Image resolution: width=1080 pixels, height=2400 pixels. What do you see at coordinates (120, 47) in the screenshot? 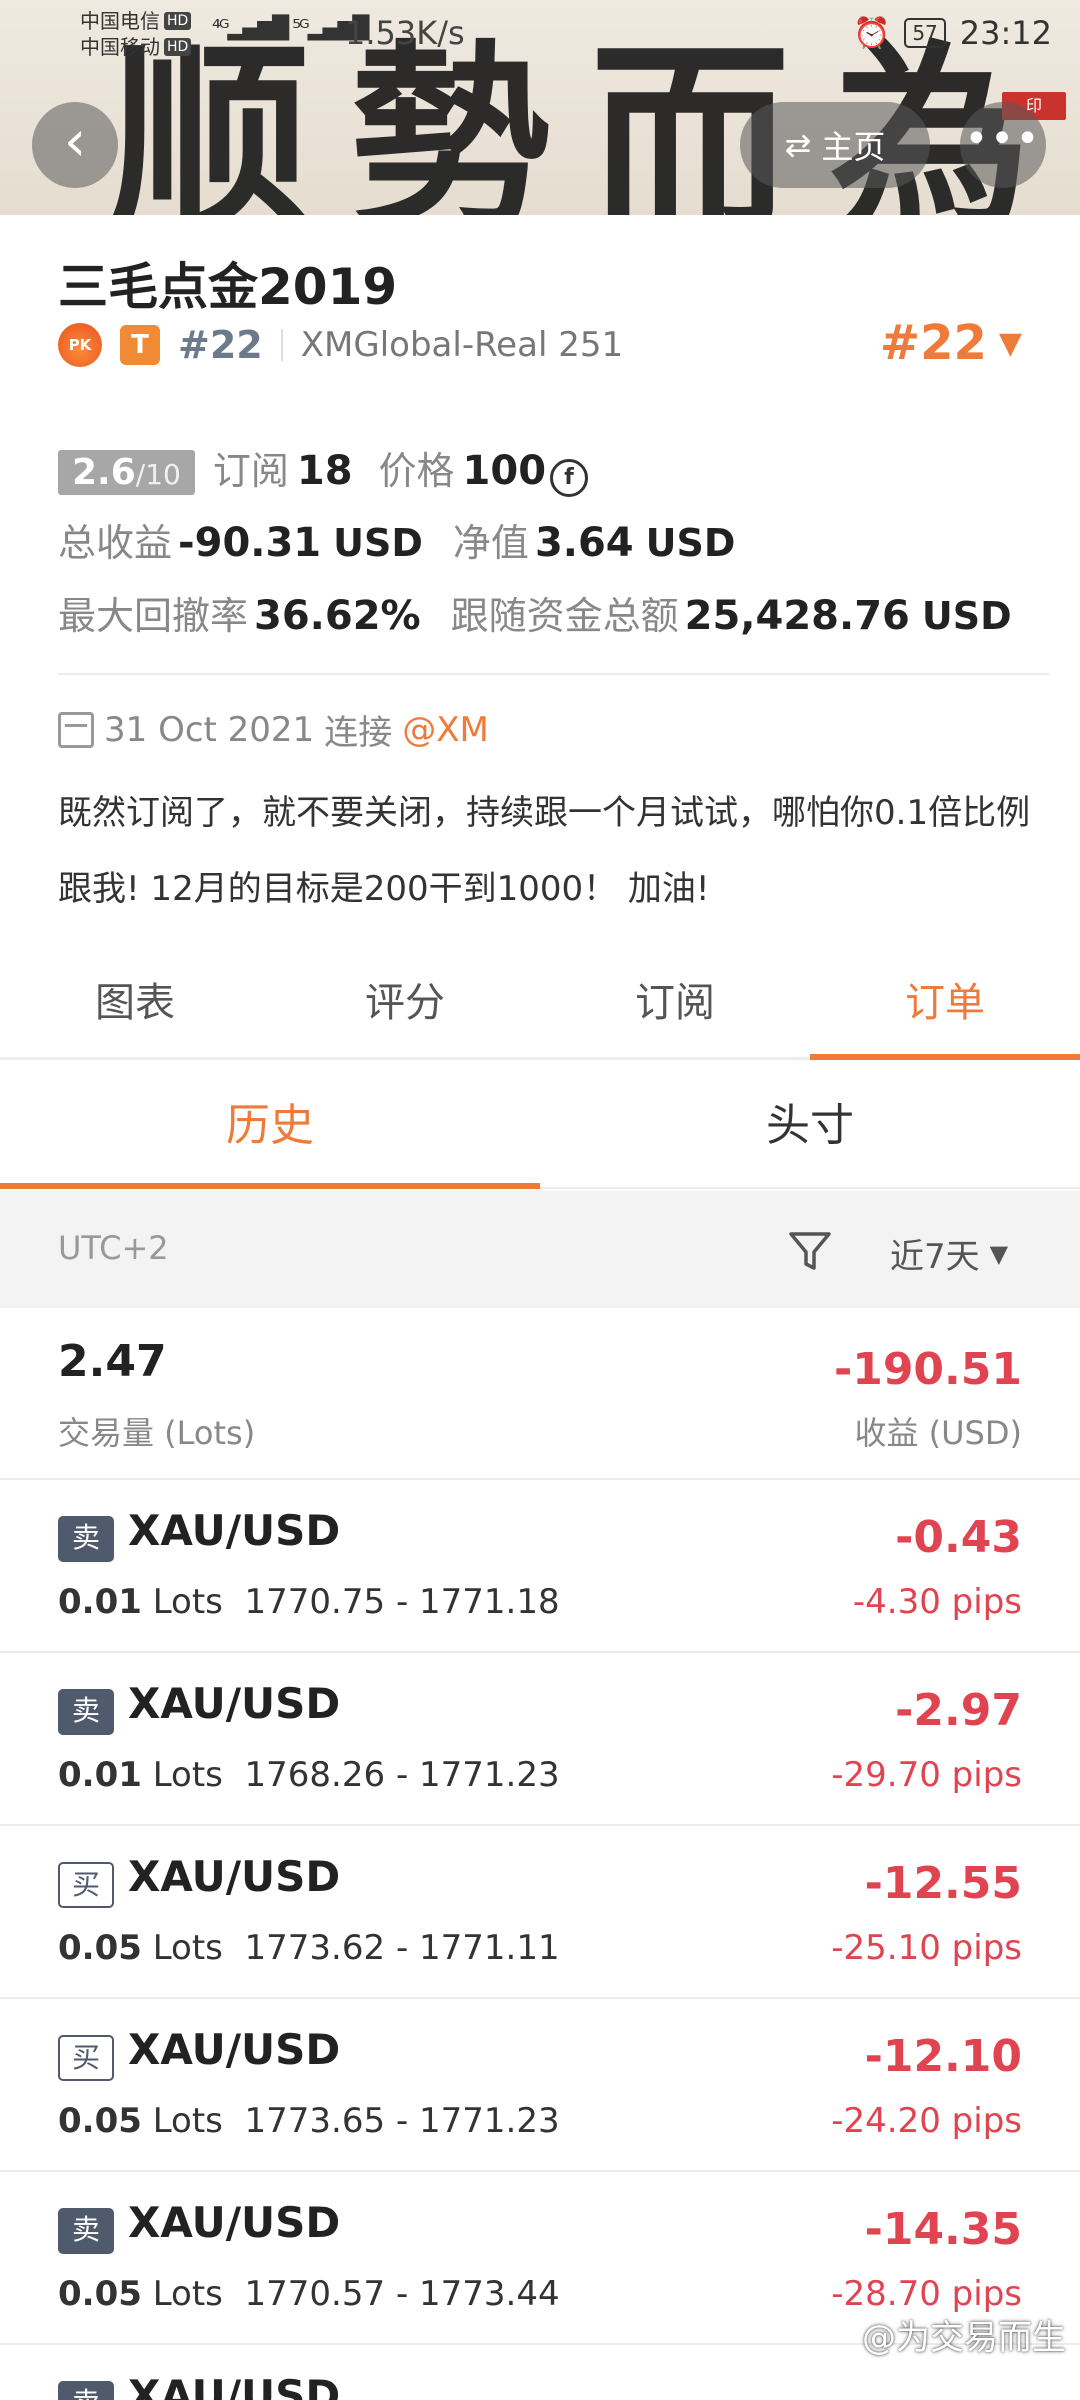
I see `carrier-2: 中国移动` at bounding box center [120, 47].